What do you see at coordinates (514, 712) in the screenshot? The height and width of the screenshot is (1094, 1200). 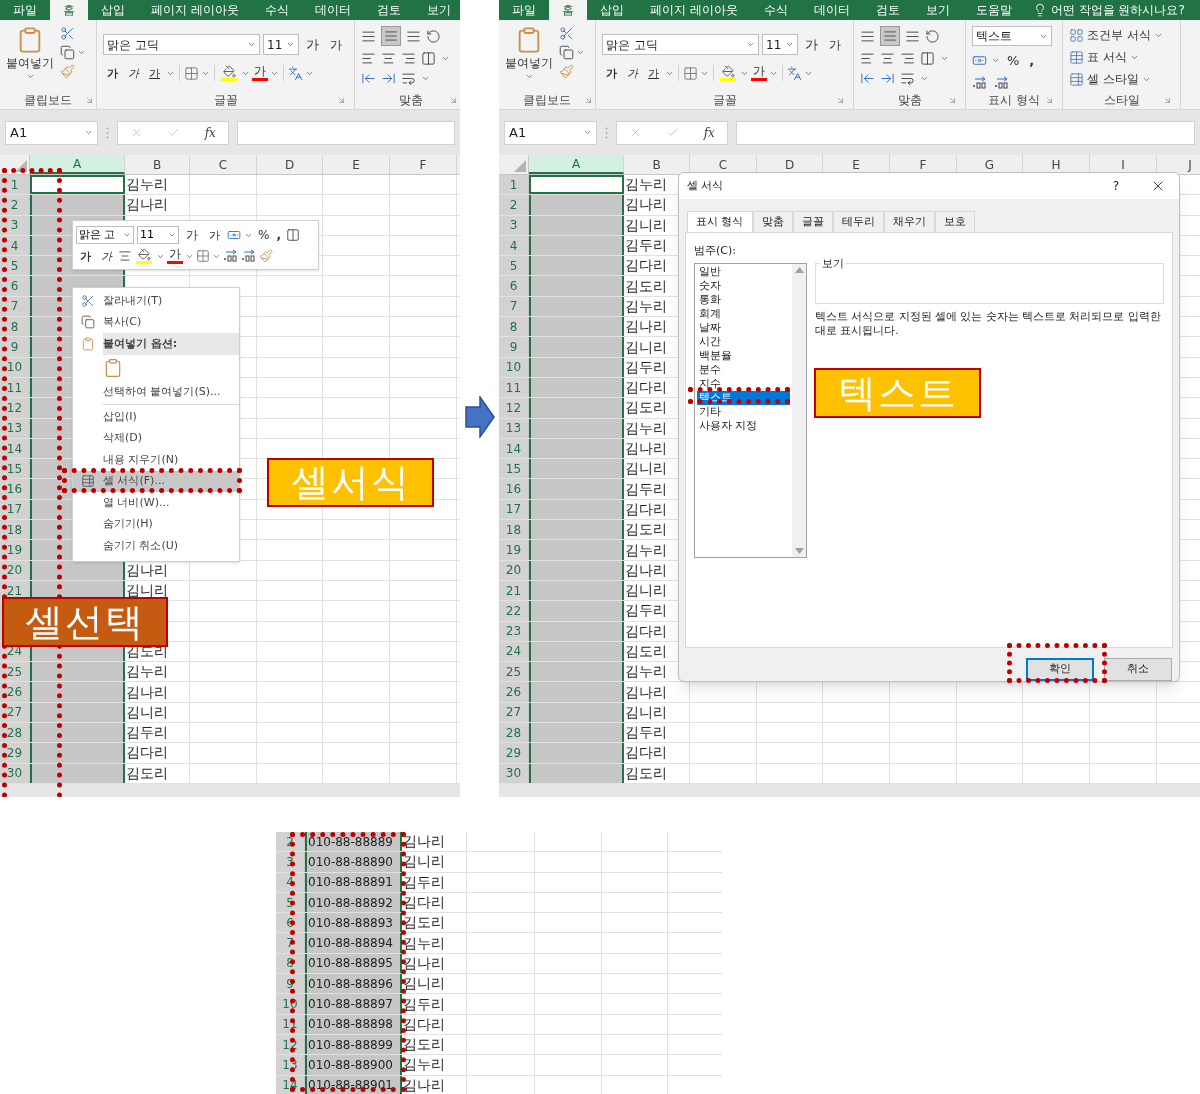 I see `row-header: 27` at bounding box center [514, 712].